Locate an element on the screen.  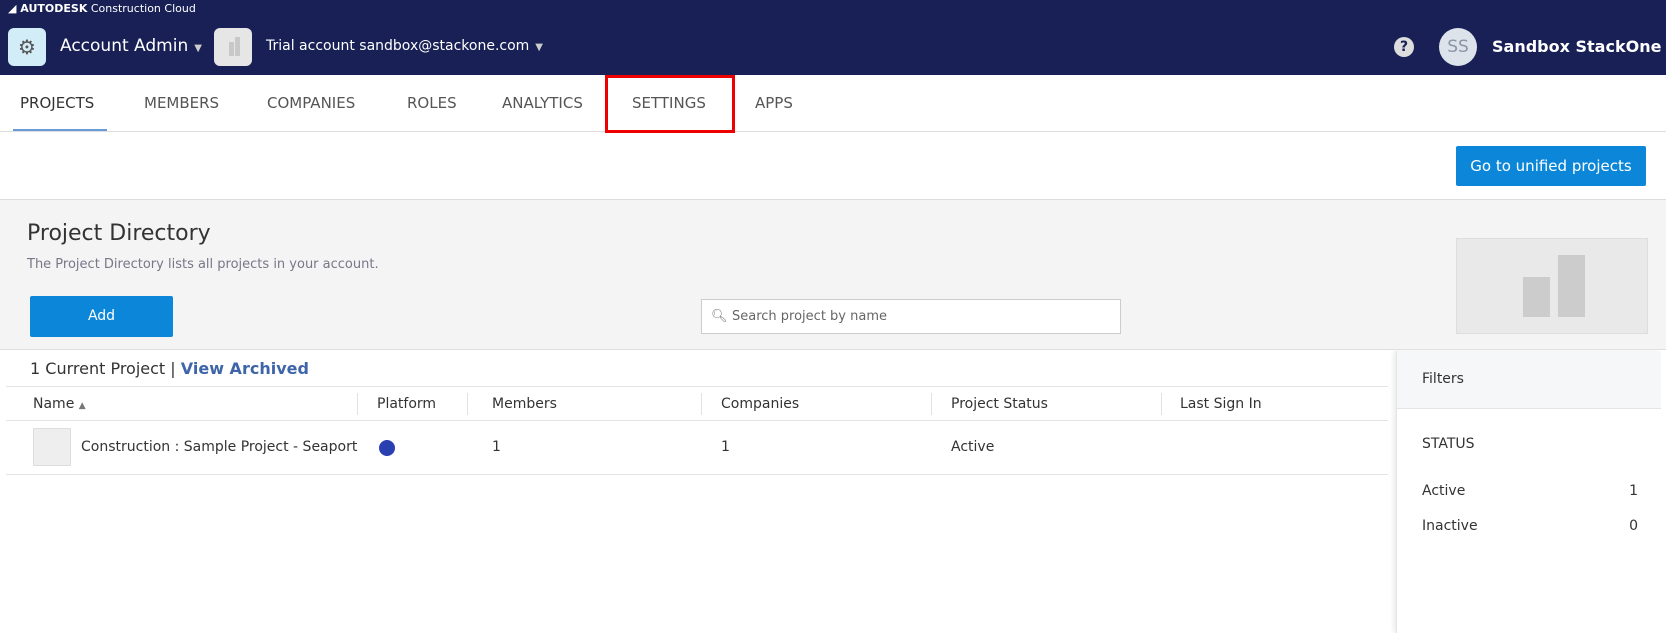
autodesk-logo: ◢ AUTODESK Construction Cloud is located at coordinates (102, 8).